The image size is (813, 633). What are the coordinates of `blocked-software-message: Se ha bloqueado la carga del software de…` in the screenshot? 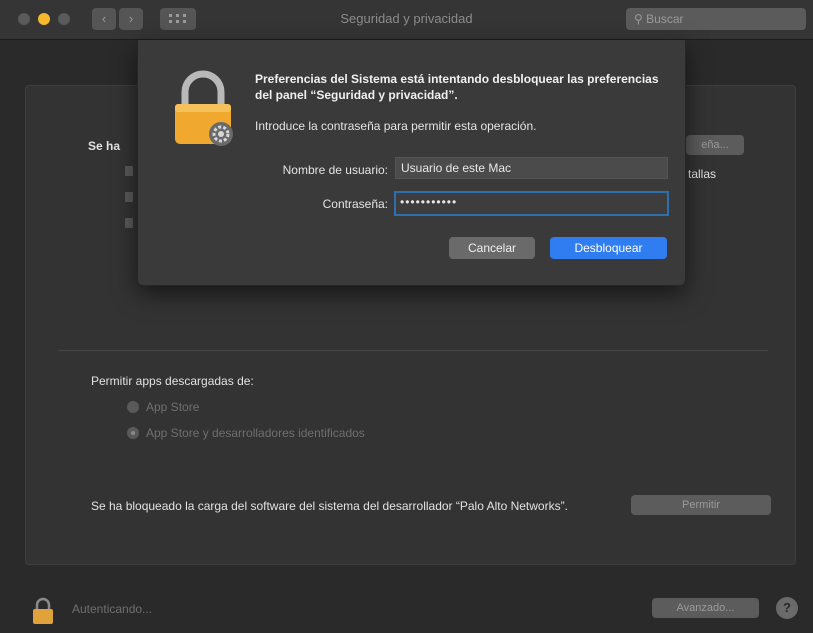 It's located at (329, 506).